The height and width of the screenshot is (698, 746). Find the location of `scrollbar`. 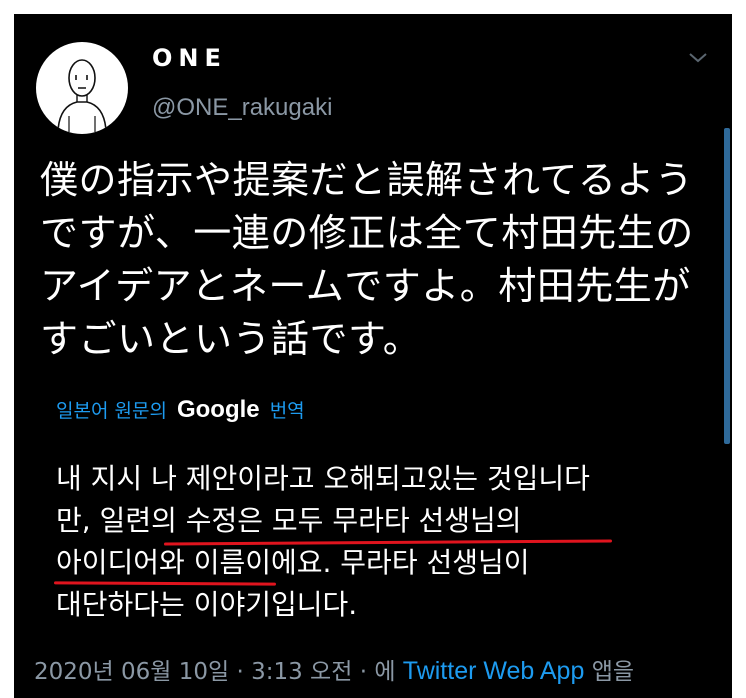

scrollbar is located at coordinates (727, 286).